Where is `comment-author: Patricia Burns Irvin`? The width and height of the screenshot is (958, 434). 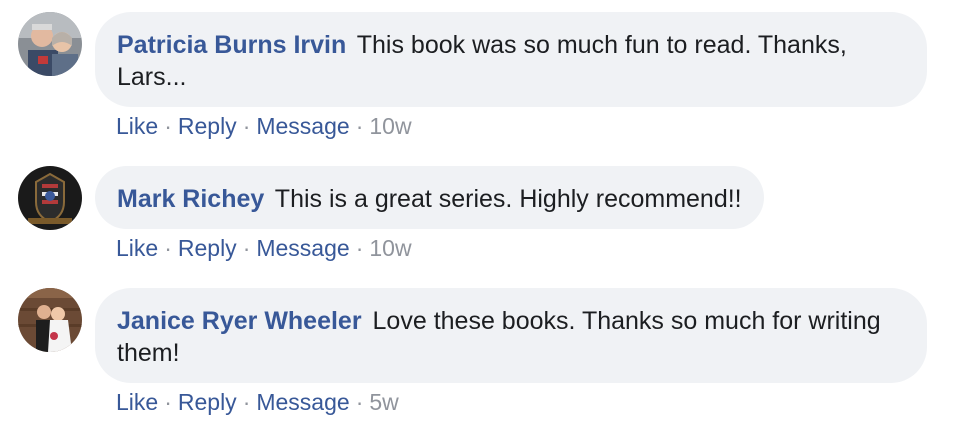 comment-author: Patricia Burns Irvin is located at coordinates (231, 45).